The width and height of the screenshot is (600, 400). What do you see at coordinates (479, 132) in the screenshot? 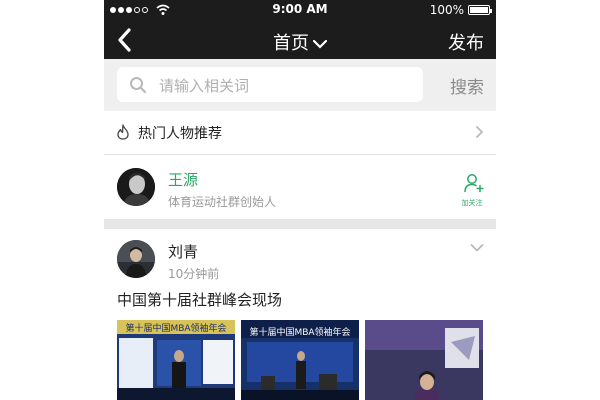
I see `chevron-right-icon` at bounding box center [479, 132].